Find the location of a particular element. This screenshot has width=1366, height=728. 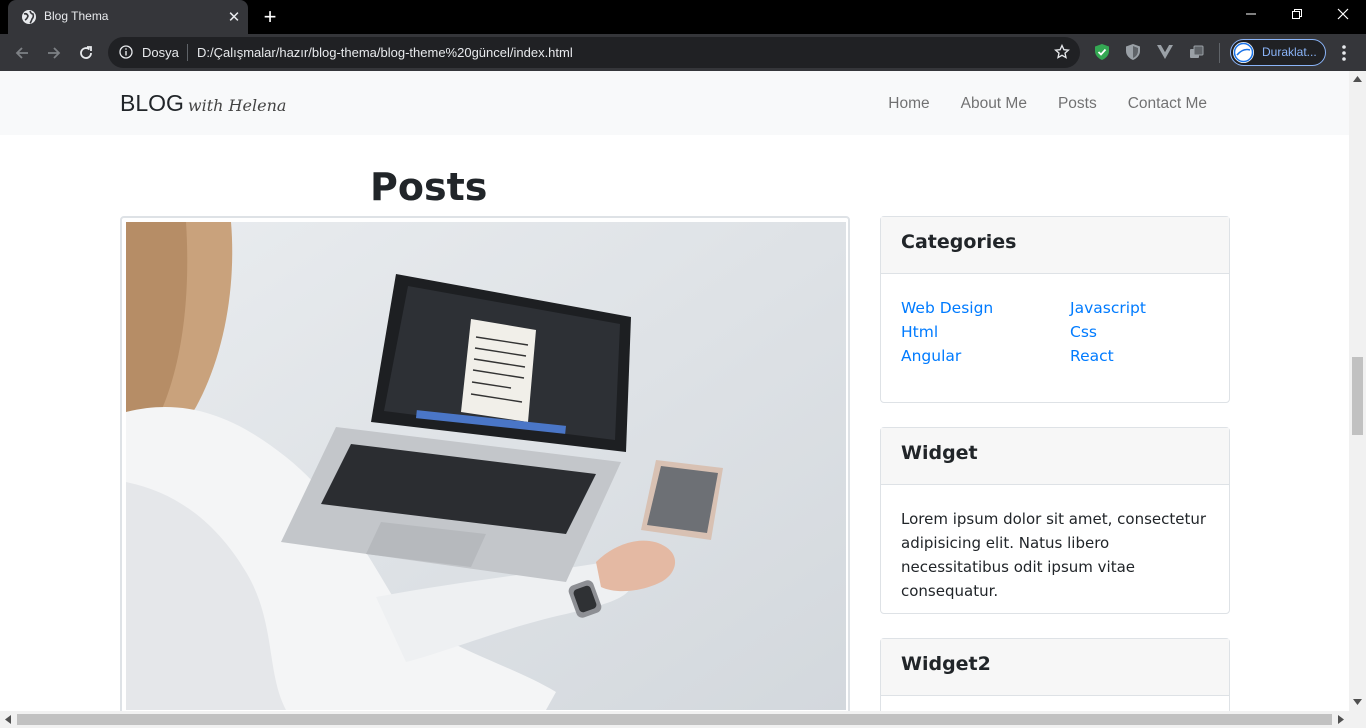

forward-icon is located at coordinates (54, 53).